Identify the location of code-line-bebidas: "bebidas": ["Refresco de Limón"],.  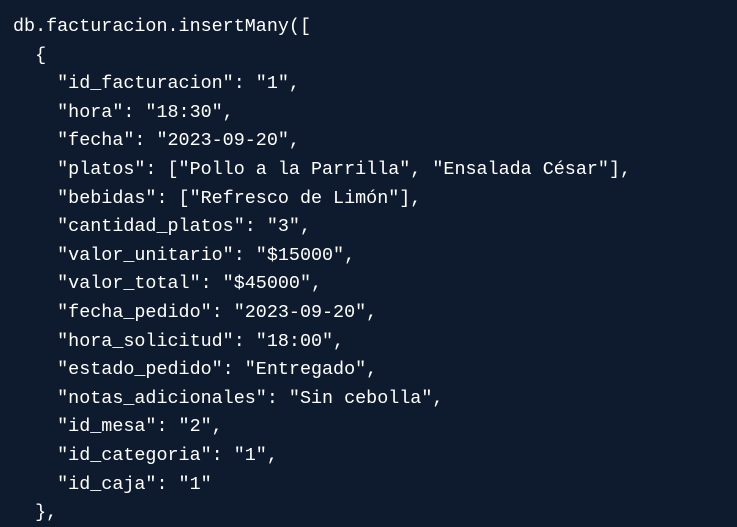
(217, 198).